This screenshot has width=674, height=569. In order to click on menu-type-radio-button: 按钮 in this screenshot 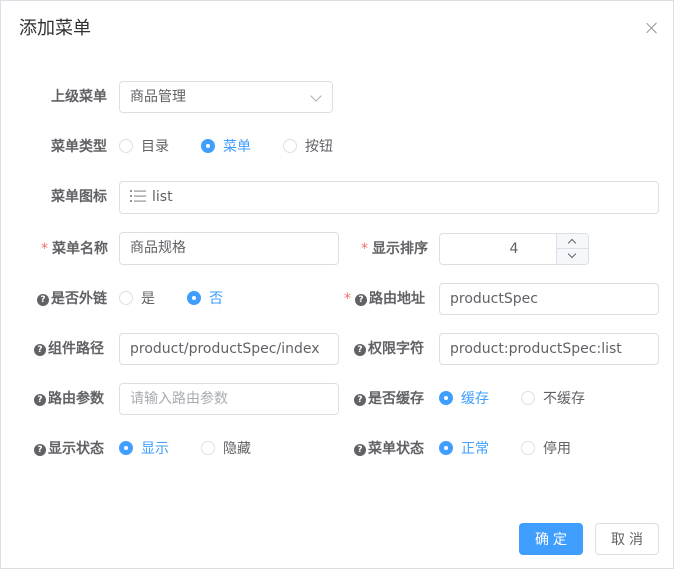, I will do `click(308, 147)`.